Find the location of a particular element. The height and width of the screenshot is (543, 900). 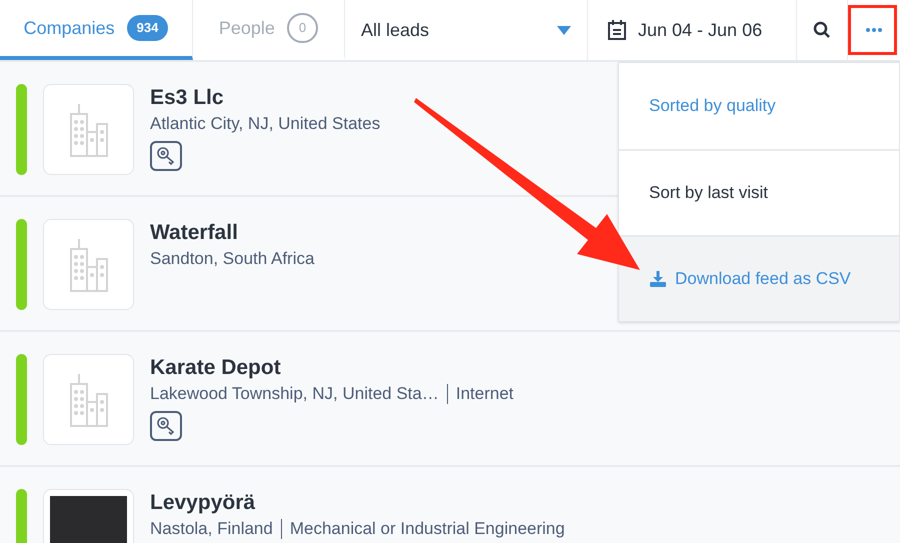

company-industry: Mechanical or Industrial Engineering is located at coordinates (427, 529).